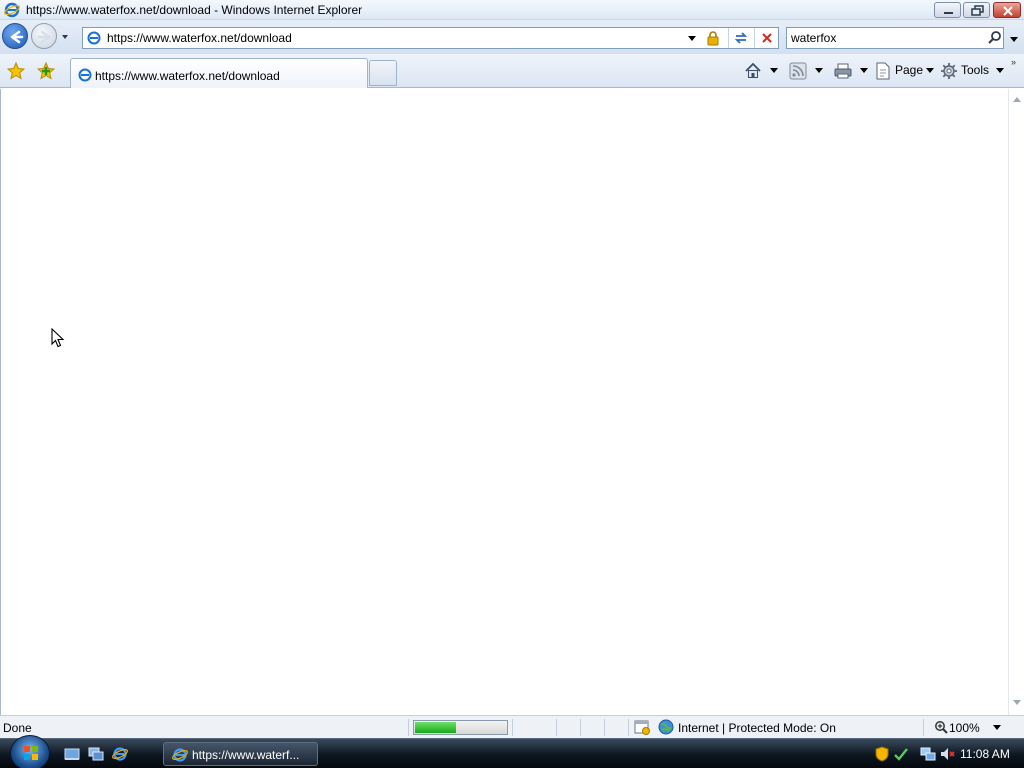  I want to click on history-dropdown-icon, so click(65, 37).